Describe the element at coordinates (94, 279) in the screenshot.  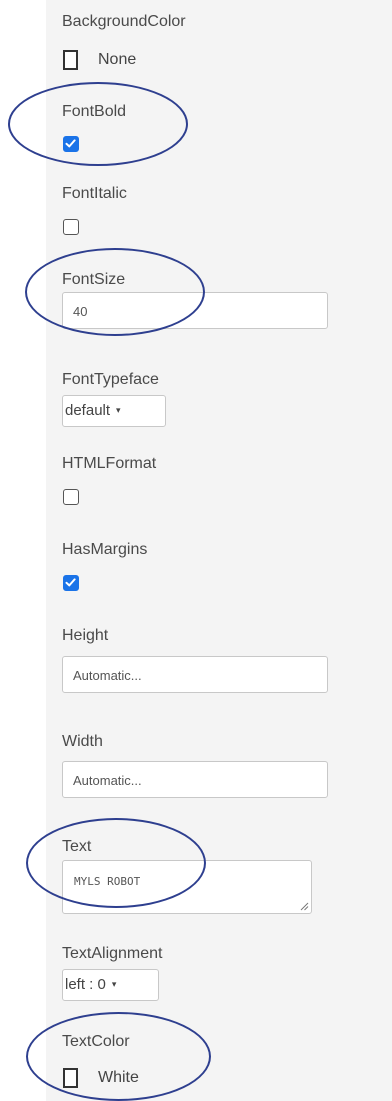
I see `font-size-label: FontSize` at that location.